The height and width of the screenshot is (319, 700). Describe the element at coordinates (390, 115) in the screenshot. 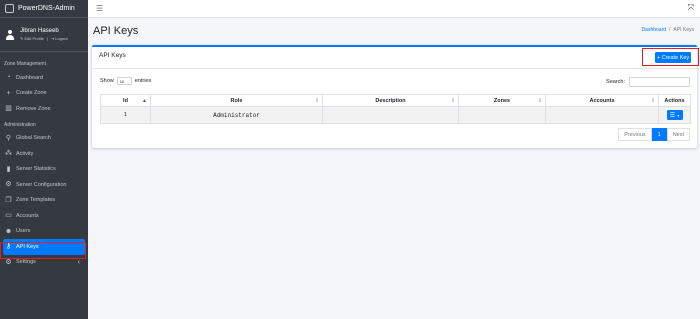

I see `cell-description` at that location.